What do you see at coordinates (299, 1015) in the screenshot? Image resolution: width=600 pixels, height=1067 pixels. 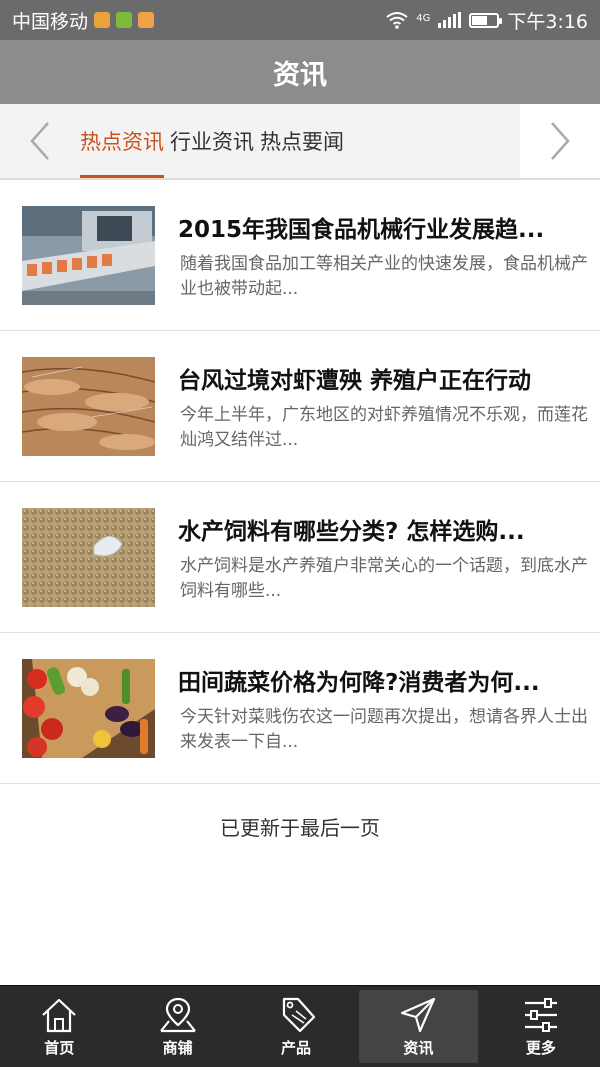 I see `sale-tag-icon` at bounding box center [299, 1015].